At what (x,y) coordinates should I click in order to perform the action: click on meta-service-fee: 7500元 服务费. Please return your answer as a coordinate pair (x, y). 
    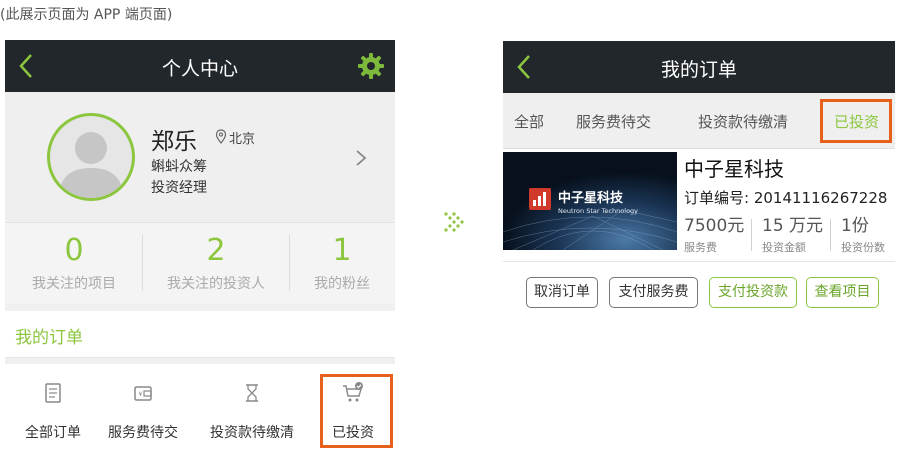
    Looking at the image, I should click on (714, 232).